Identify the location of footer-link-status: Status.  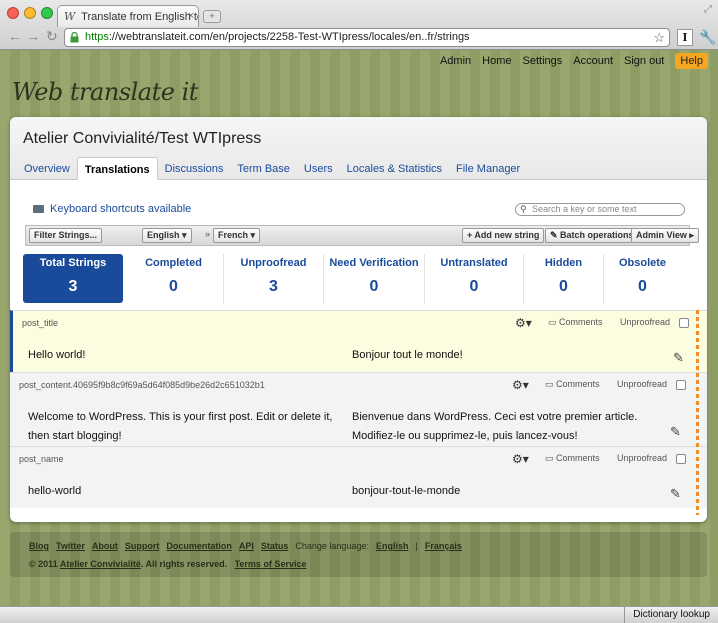
(275, 546).